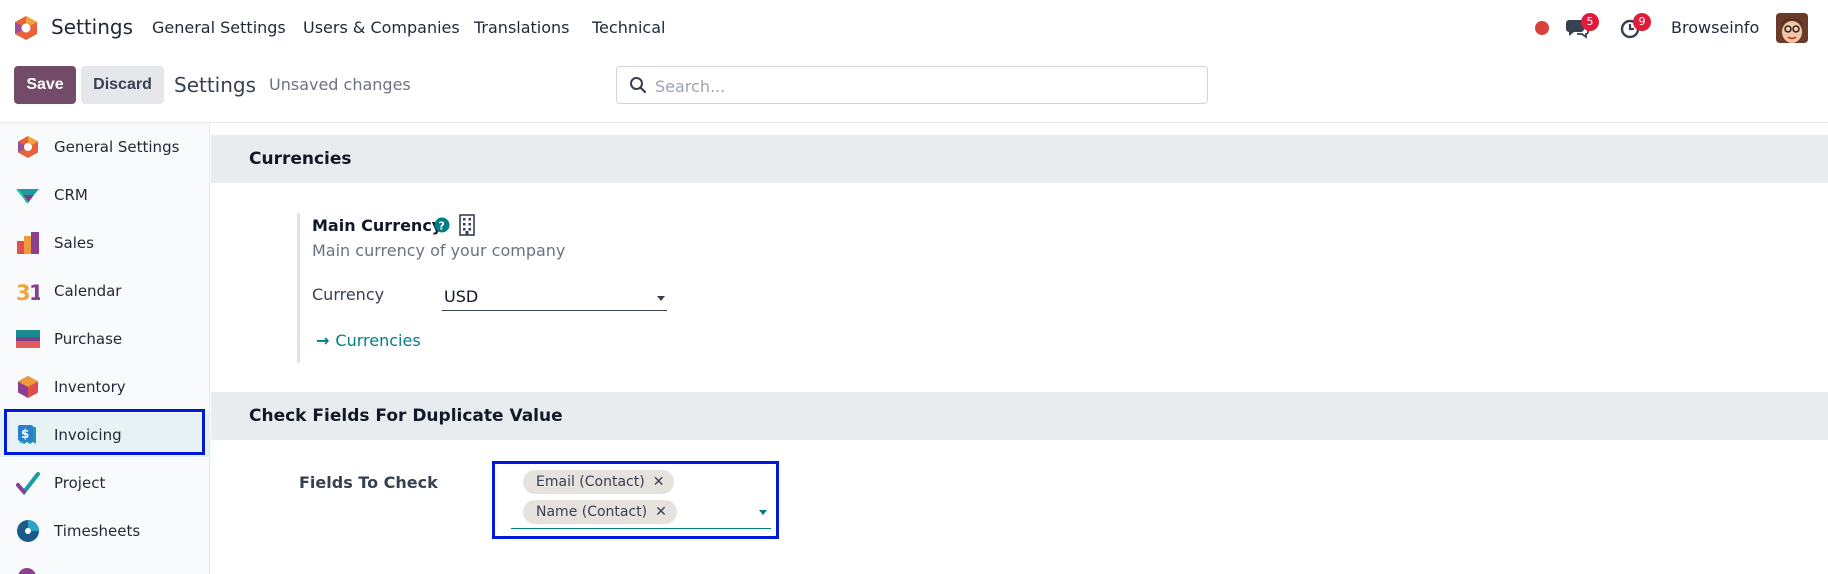 The image size is (1828, 574). I want to click on search-bar, so click(912, 85).